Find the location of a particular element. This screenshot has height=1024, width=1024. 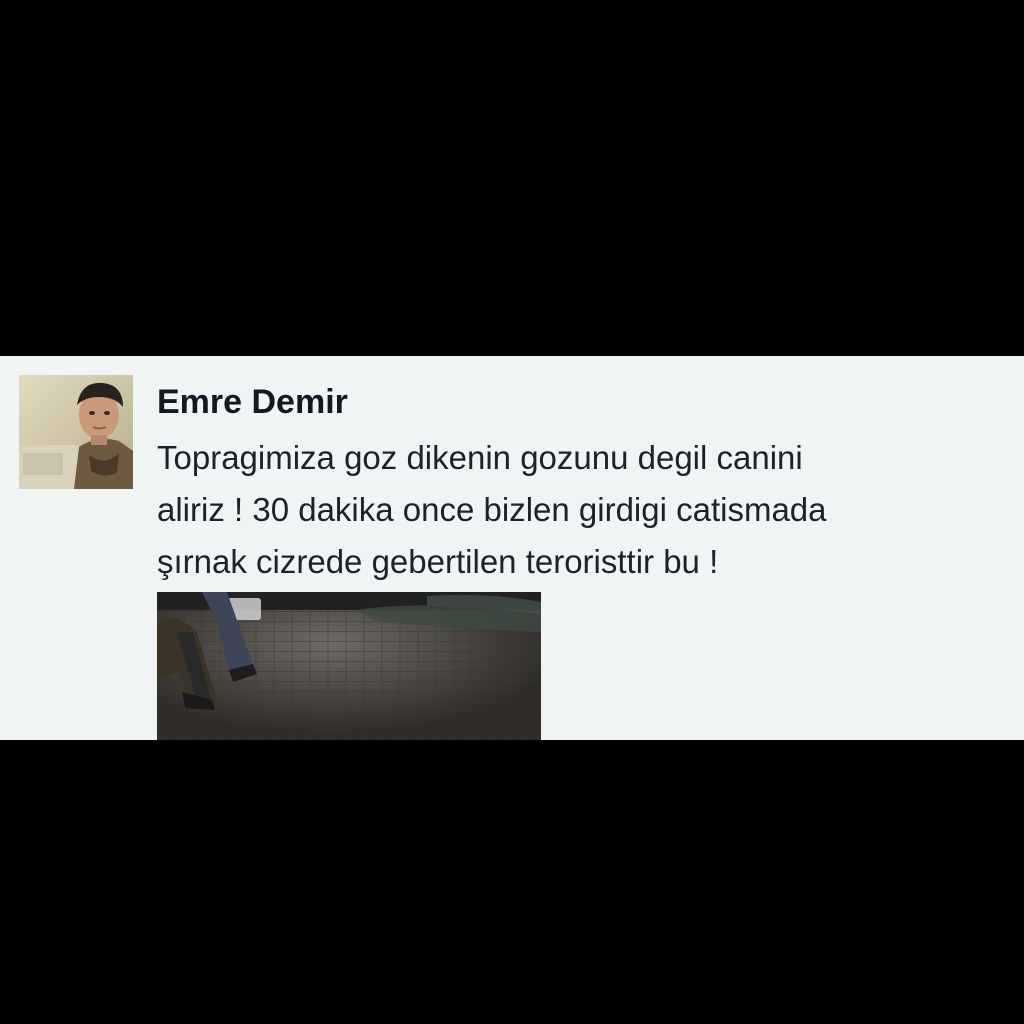

profile-photo-icon is located at coordinates (76, 432).